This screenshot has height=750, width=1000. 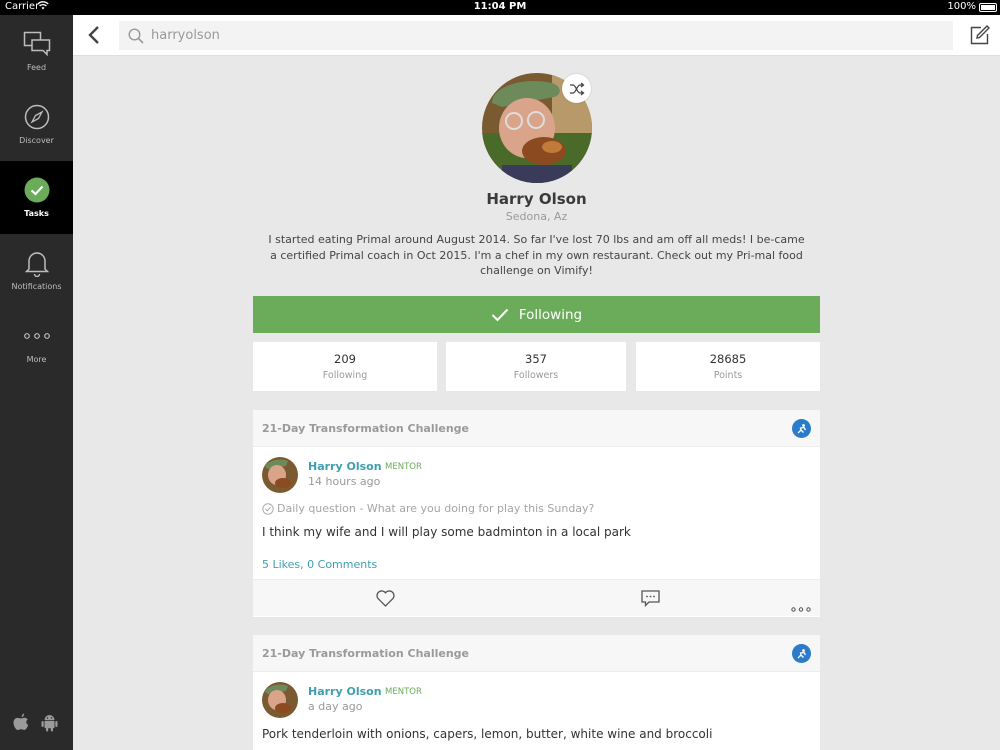 What do you see at coordinates (344, 481) in the screenshot?
I see `post-timestamp: 14 hours ago` at bounding box center [344, 481].